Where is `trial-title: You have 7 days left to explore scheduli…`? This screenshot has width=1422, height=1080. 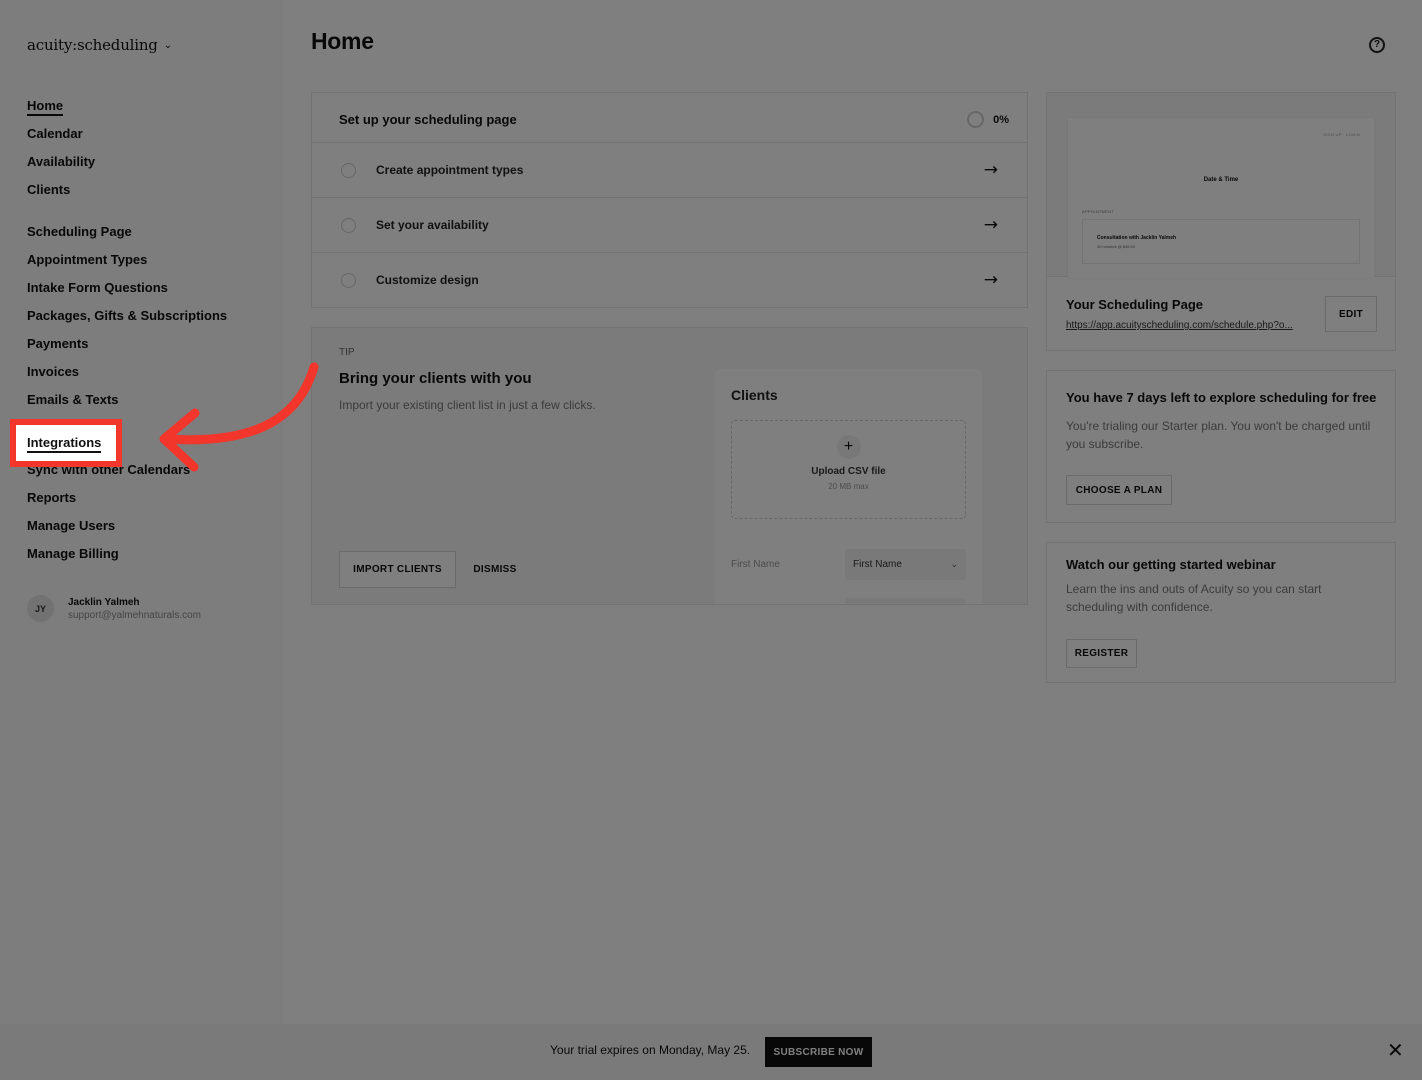 trial-title: You have 7 days left to explore scheduli… is located at coordinates (1221, 397).